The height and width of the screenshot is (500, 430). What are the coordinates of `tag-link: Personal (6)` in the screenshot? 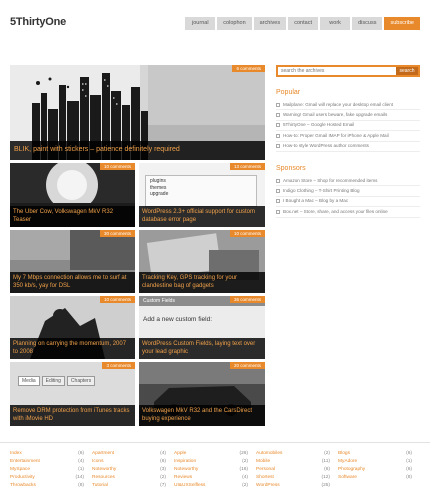 It's located at (297, 470).